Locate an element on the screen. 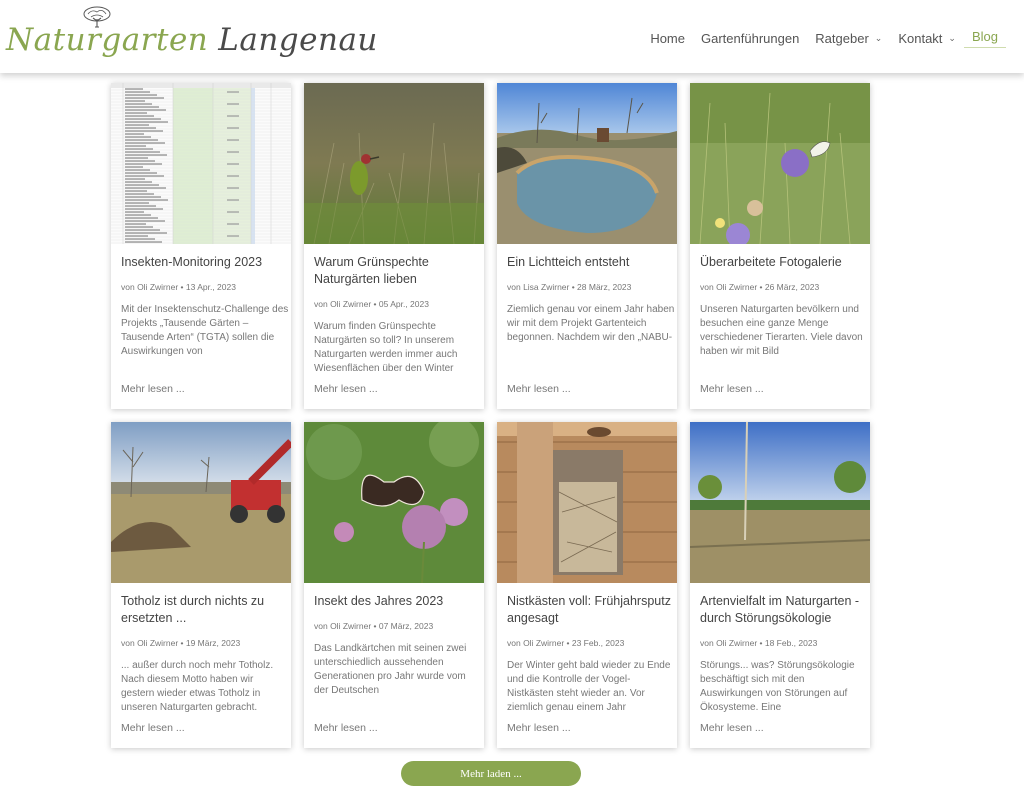 Image resolution: width=1024 pixels, height=798 pixels. post-image-deadwood is located at coordinates (201, 502).